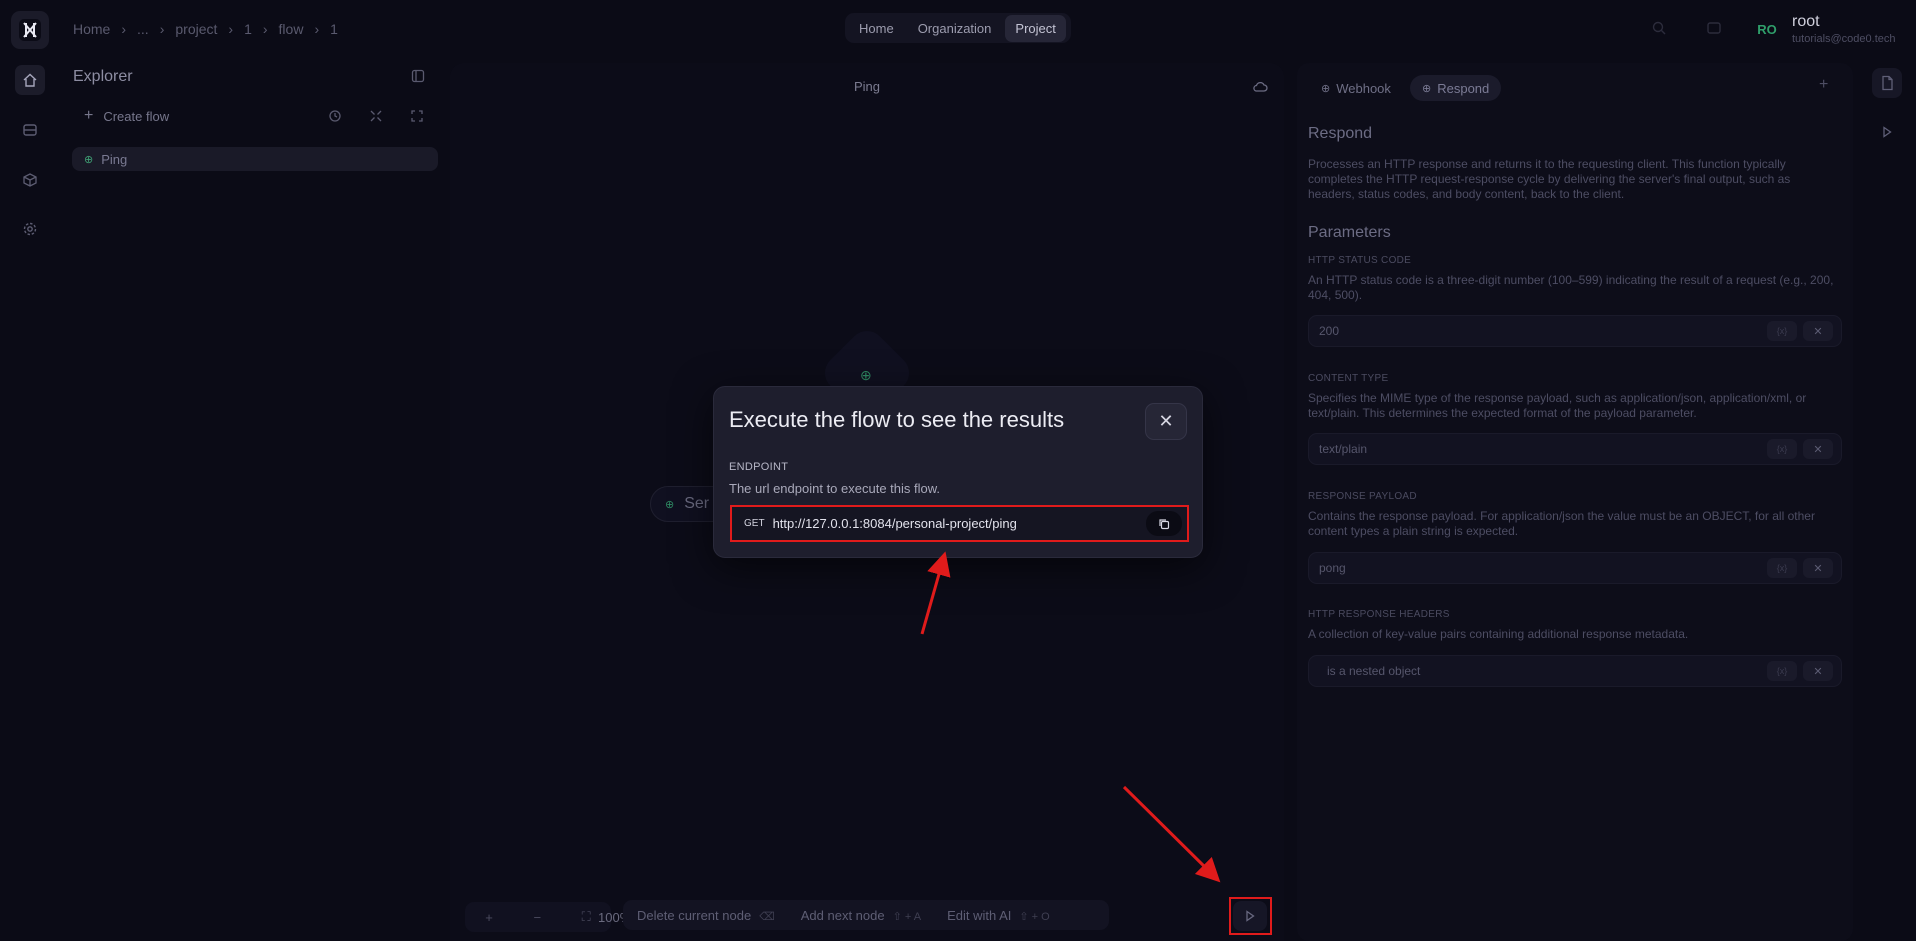  I want to click on command-label: Delete current node, so click(694, 915).